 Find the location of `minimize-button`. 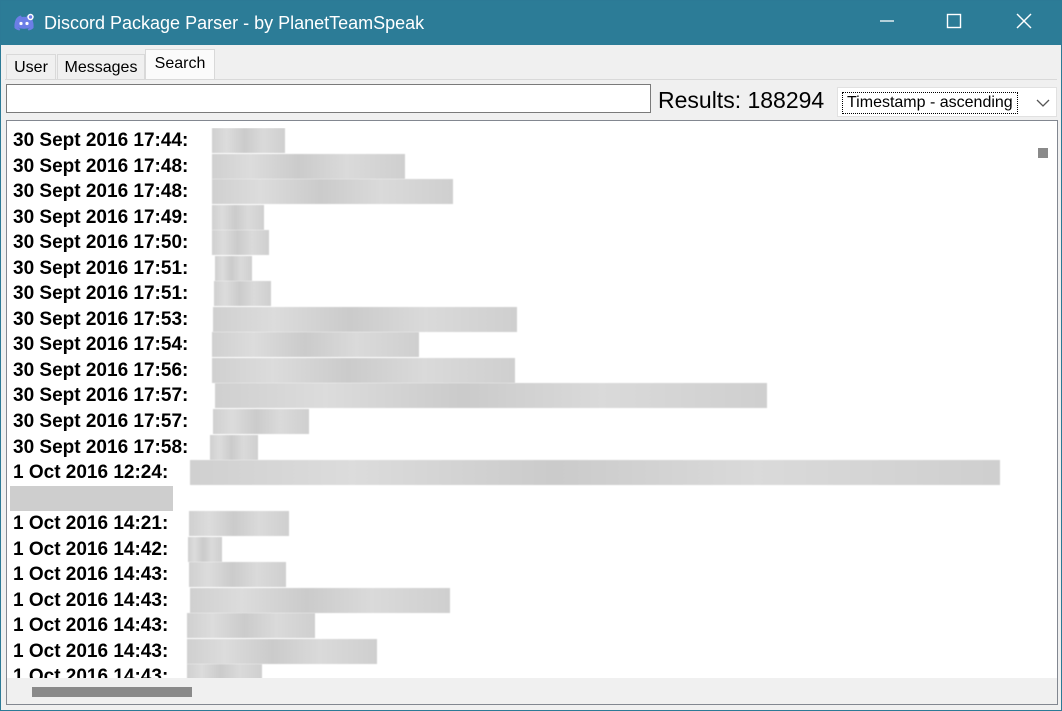

minimize-button is located at coordinates (887, 23).